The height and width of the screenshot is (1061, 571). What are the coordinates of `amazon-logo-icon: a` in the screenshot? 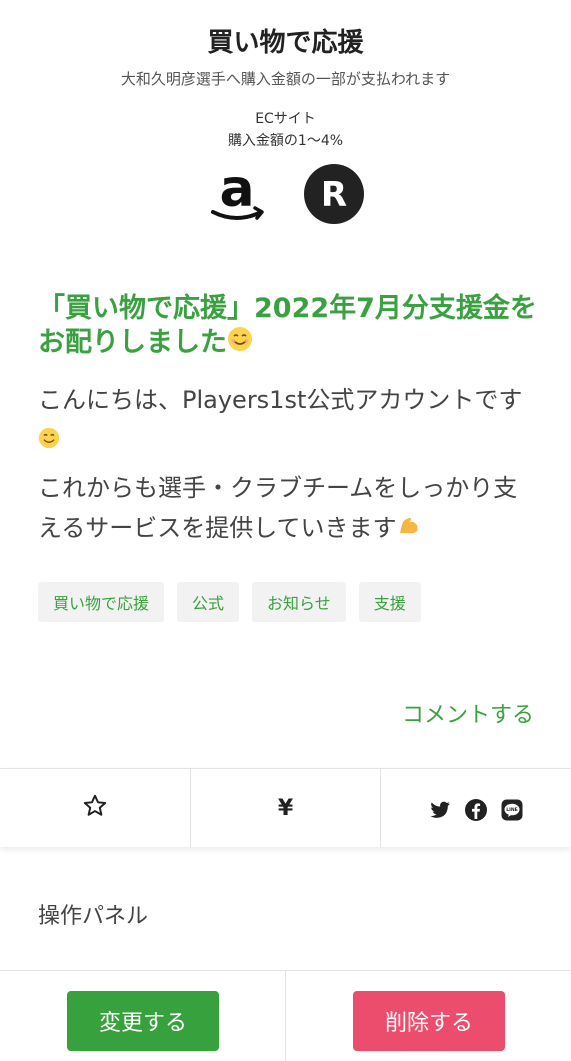 It's located at (237, 192).